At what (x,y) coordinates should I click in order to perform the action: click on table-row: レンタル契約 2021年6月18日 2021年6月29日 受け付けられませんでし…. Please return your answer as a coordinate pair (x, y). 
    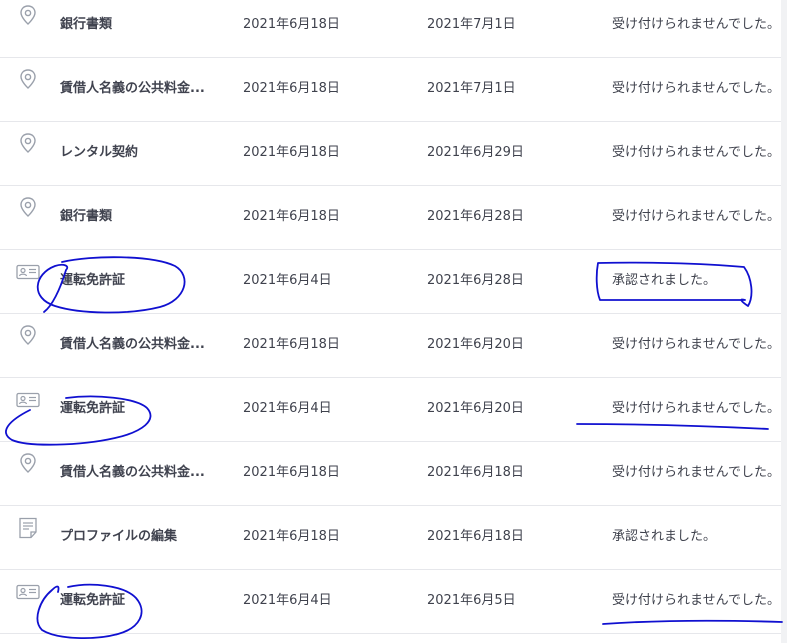
    Looking at the image, I should click on (390, 154).